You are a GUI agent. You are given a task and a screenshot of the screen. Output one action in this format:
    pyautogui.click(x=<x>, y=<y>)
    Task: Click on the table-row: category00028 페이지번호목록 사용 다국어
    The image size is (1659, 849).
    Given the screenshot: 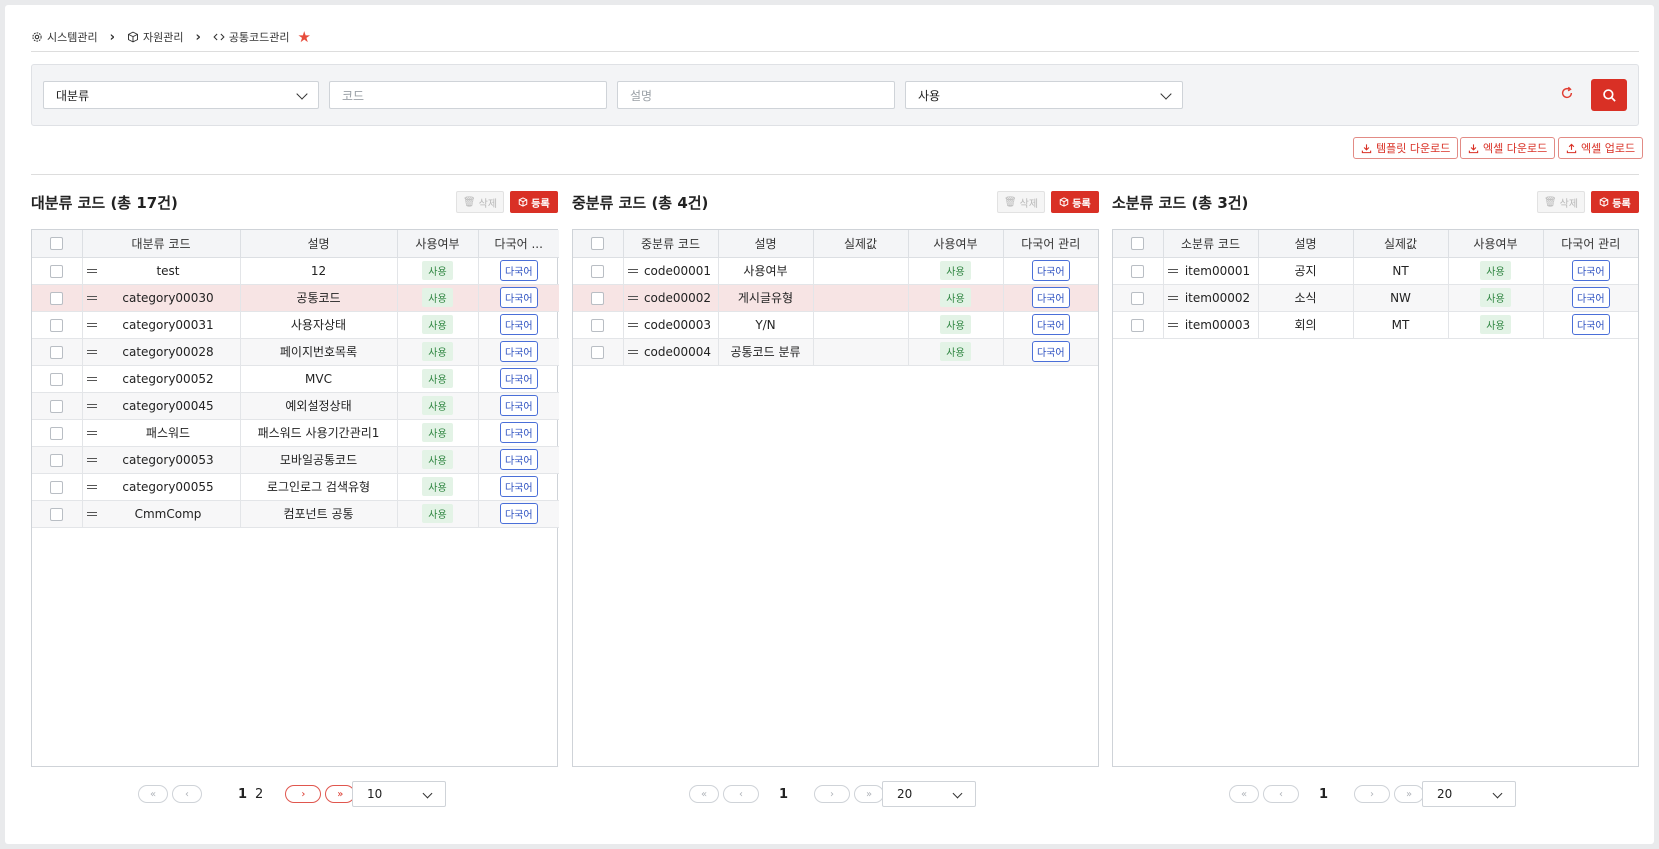 What is the action you would take?
    pyautogui.click(x=295, y=352)
    